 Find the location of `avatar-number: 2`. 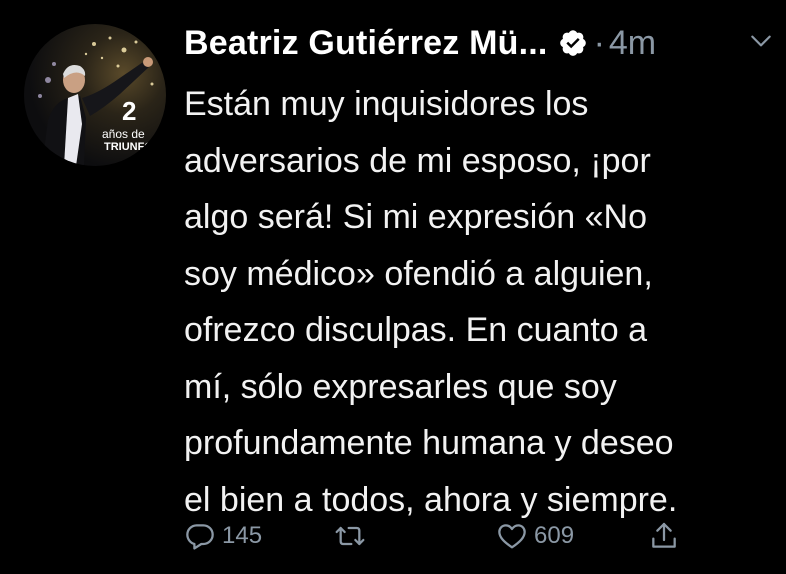

avatar-number: 2 is located at coordinates (129, 111).